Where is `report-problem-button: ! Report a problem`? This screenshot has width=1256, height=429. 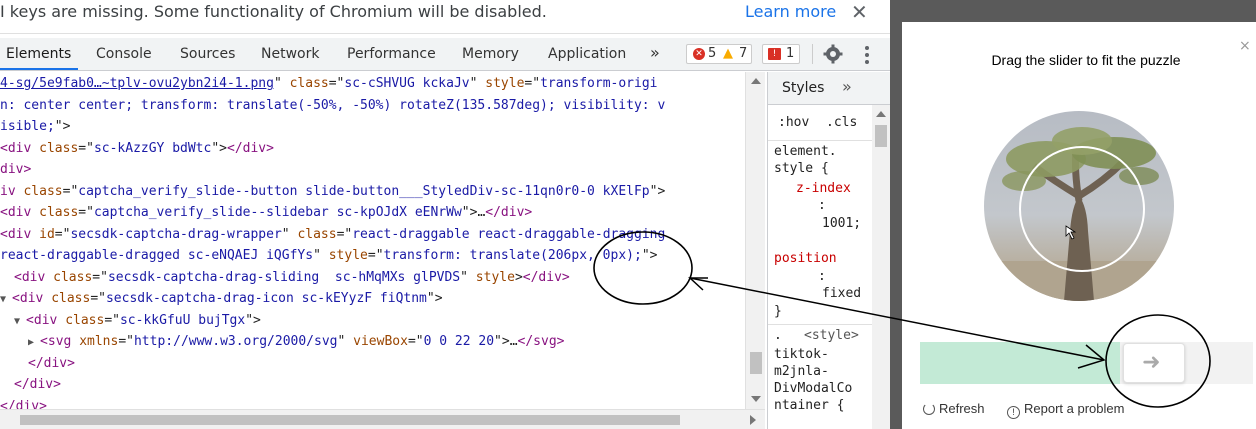 report-problem-button: ! Report a problem is located at coordinates (1065, 410).